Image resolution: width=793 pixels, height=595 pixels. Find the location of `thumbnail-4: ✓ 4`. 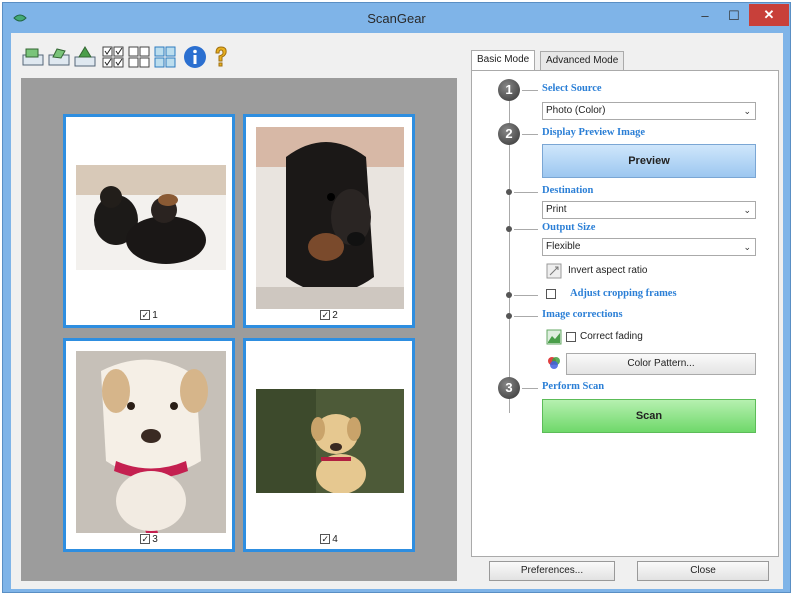

thumbnail-4: ✓ 4 is located at coordinates (329, 445).